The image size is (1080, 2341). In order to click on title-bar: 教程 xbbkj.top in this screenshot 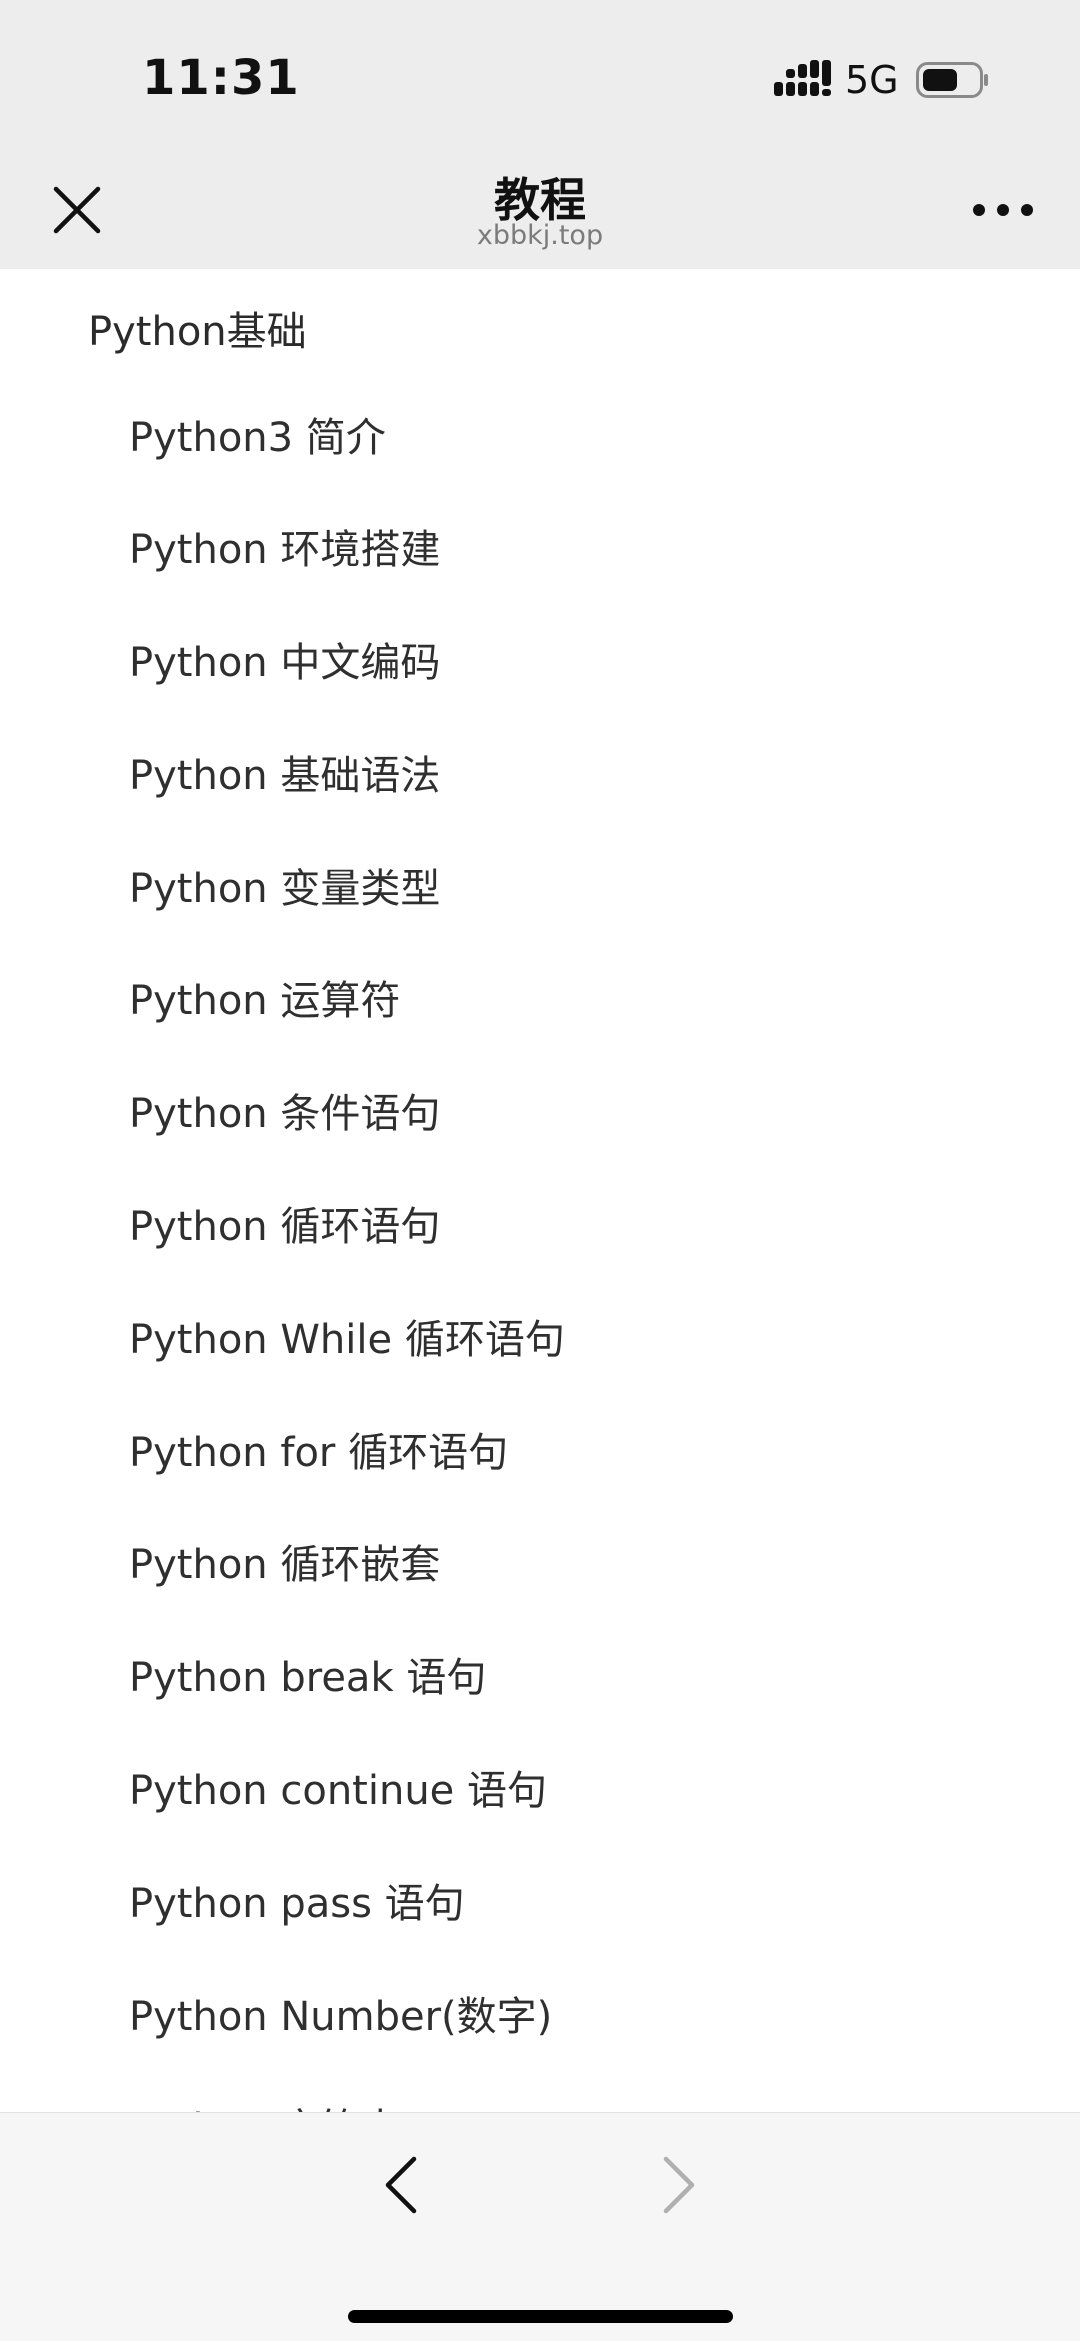, I will do `click(540, 209)`.